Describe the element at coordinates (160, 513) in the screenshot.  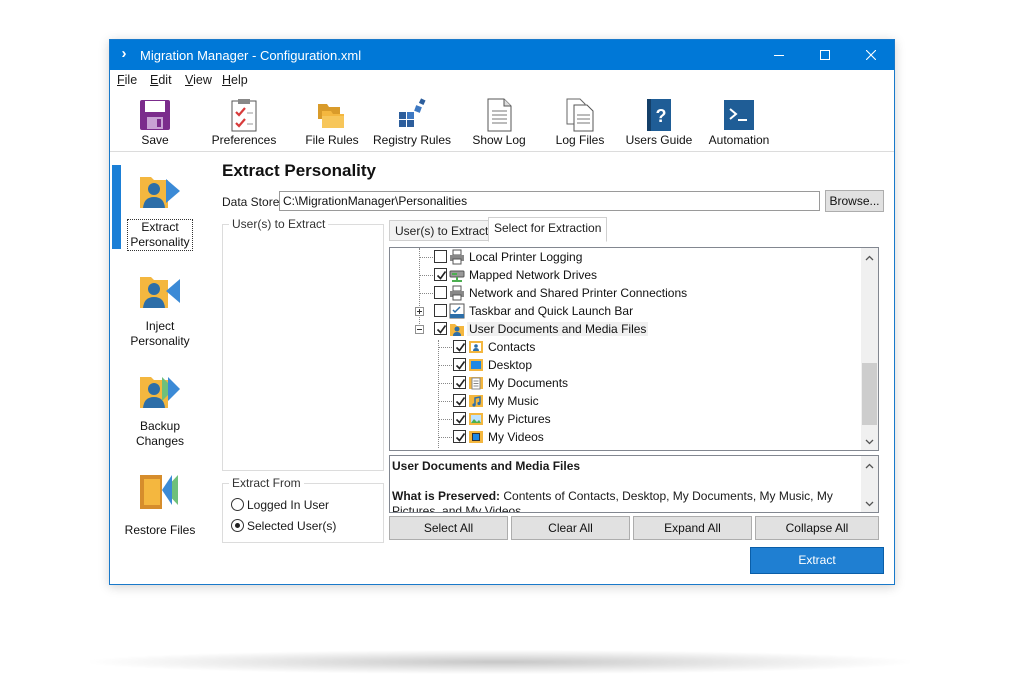
I see `sidebar-item-restore-files: Restore Files` at that location.